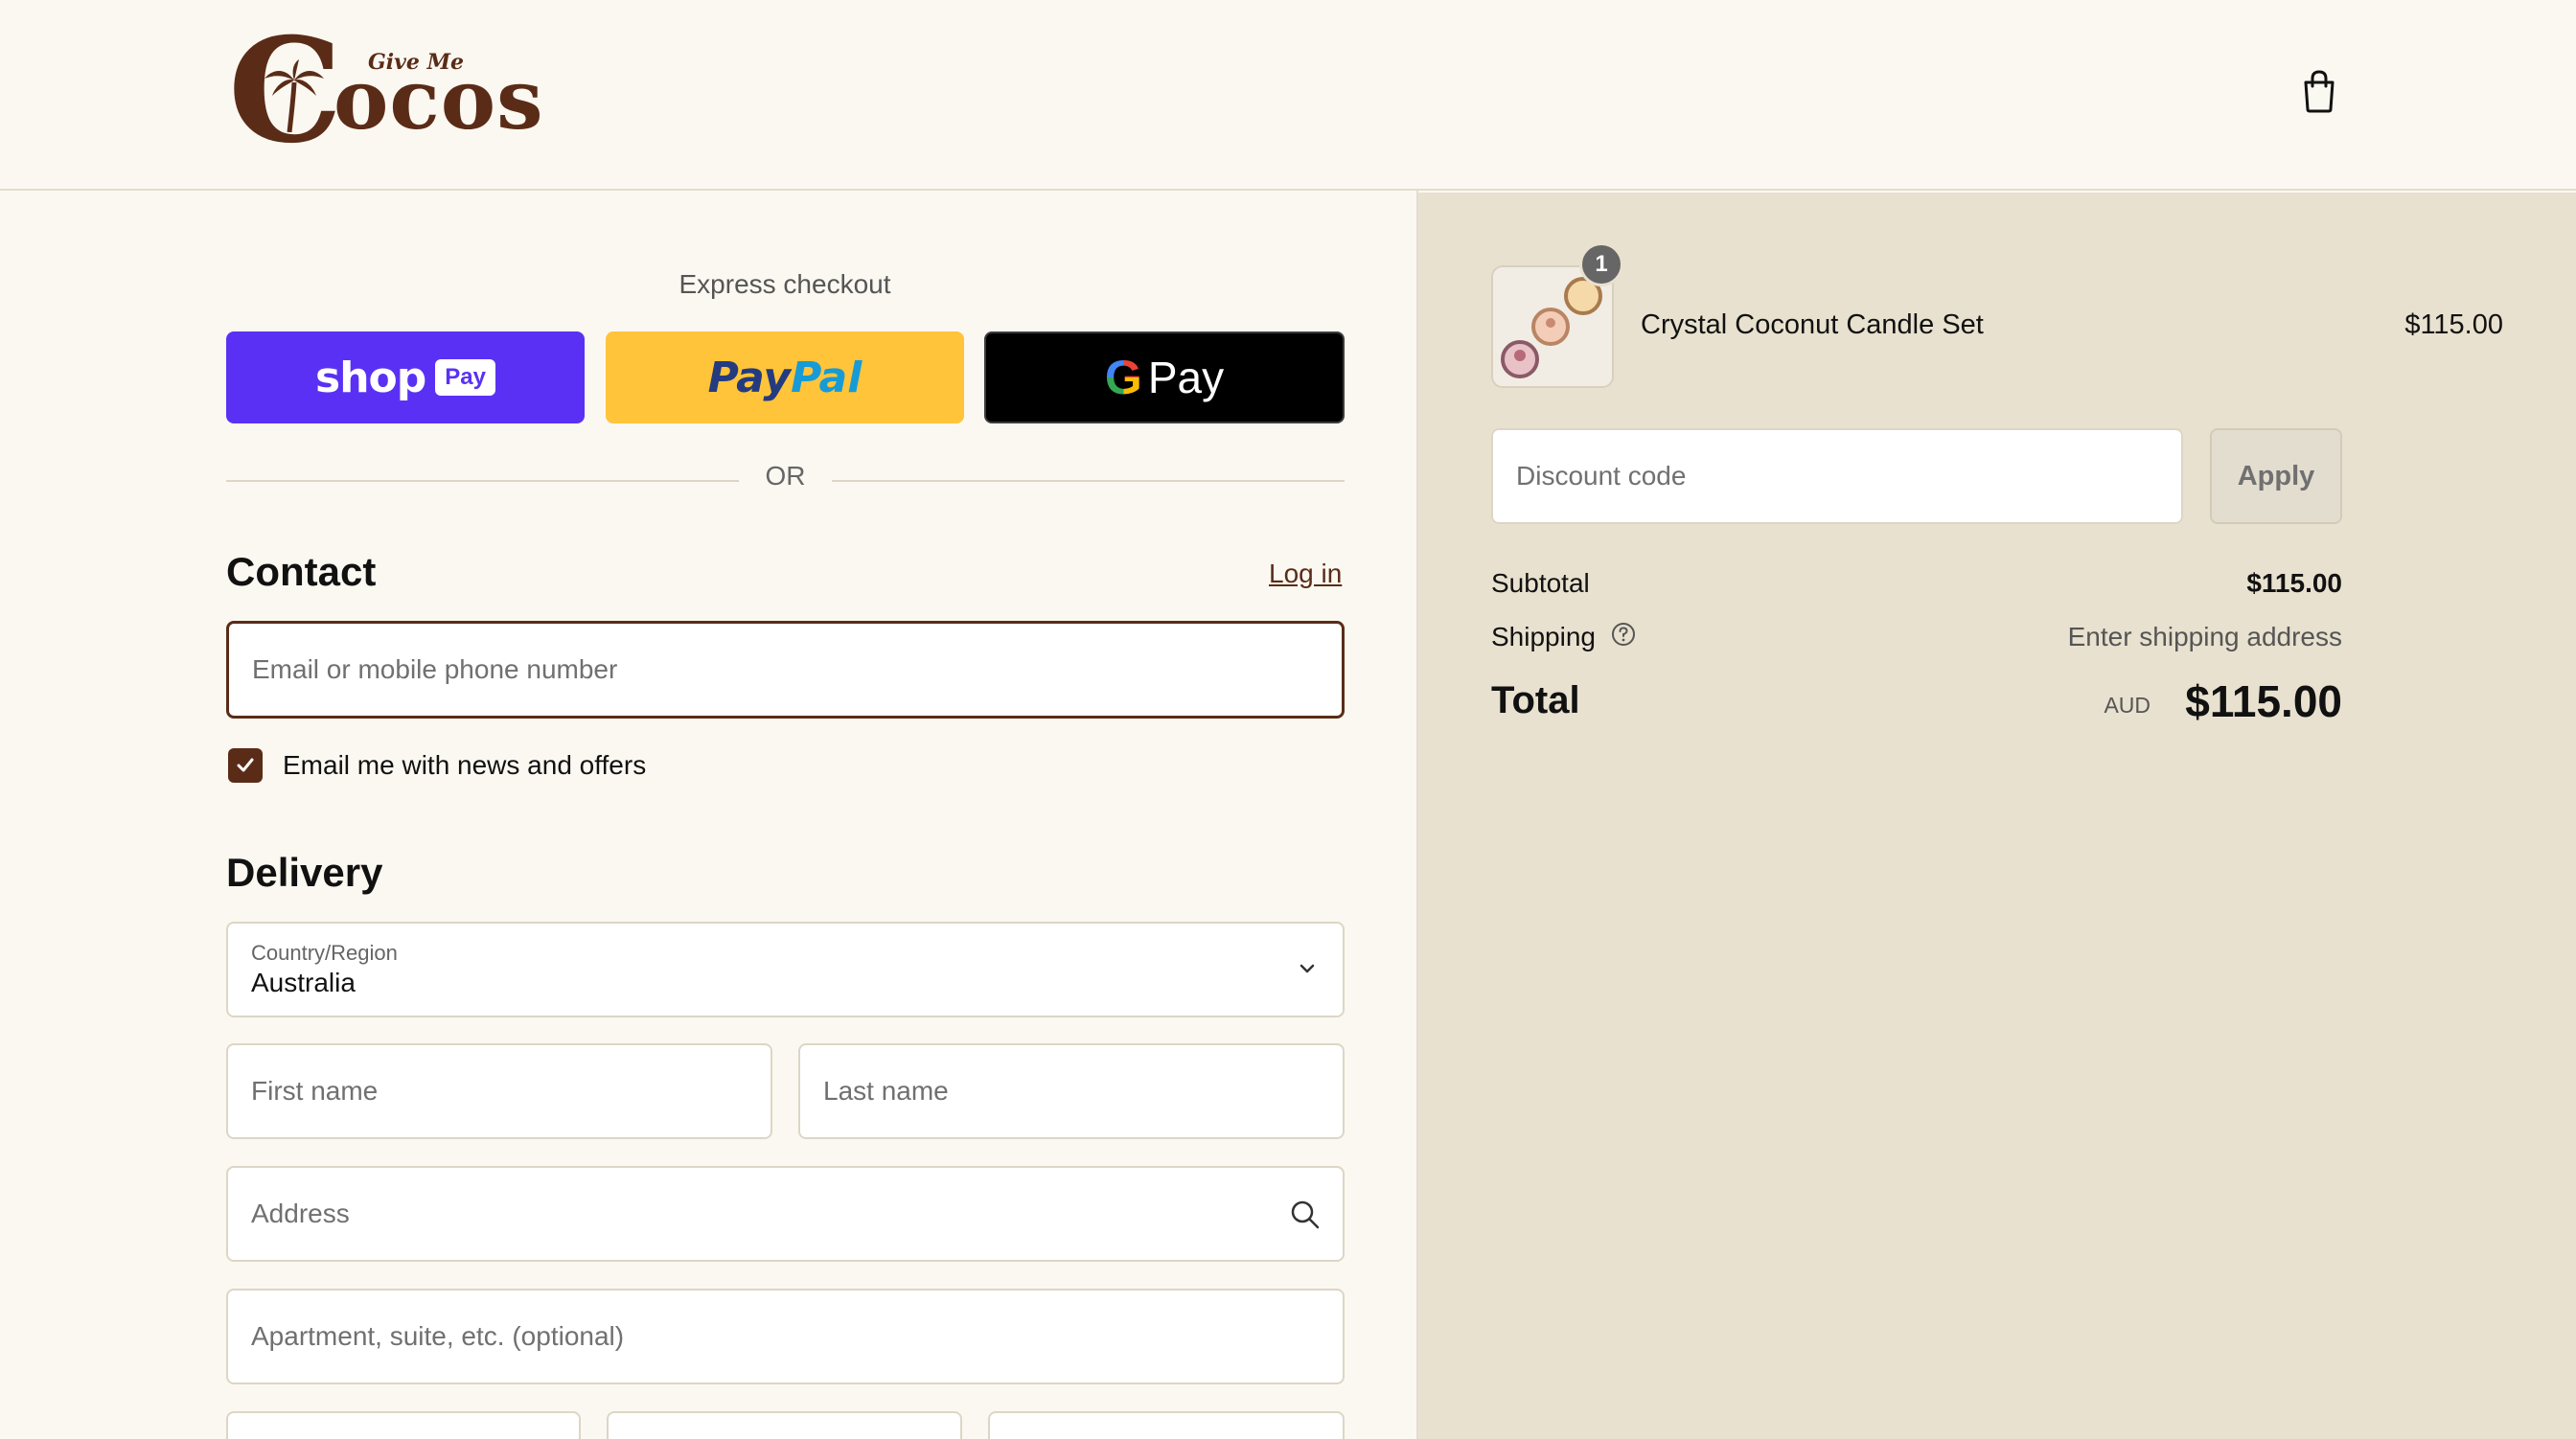 This screenshot has width=2576, height=1439. I want to click on last-name-input, so click(1083, 1091).